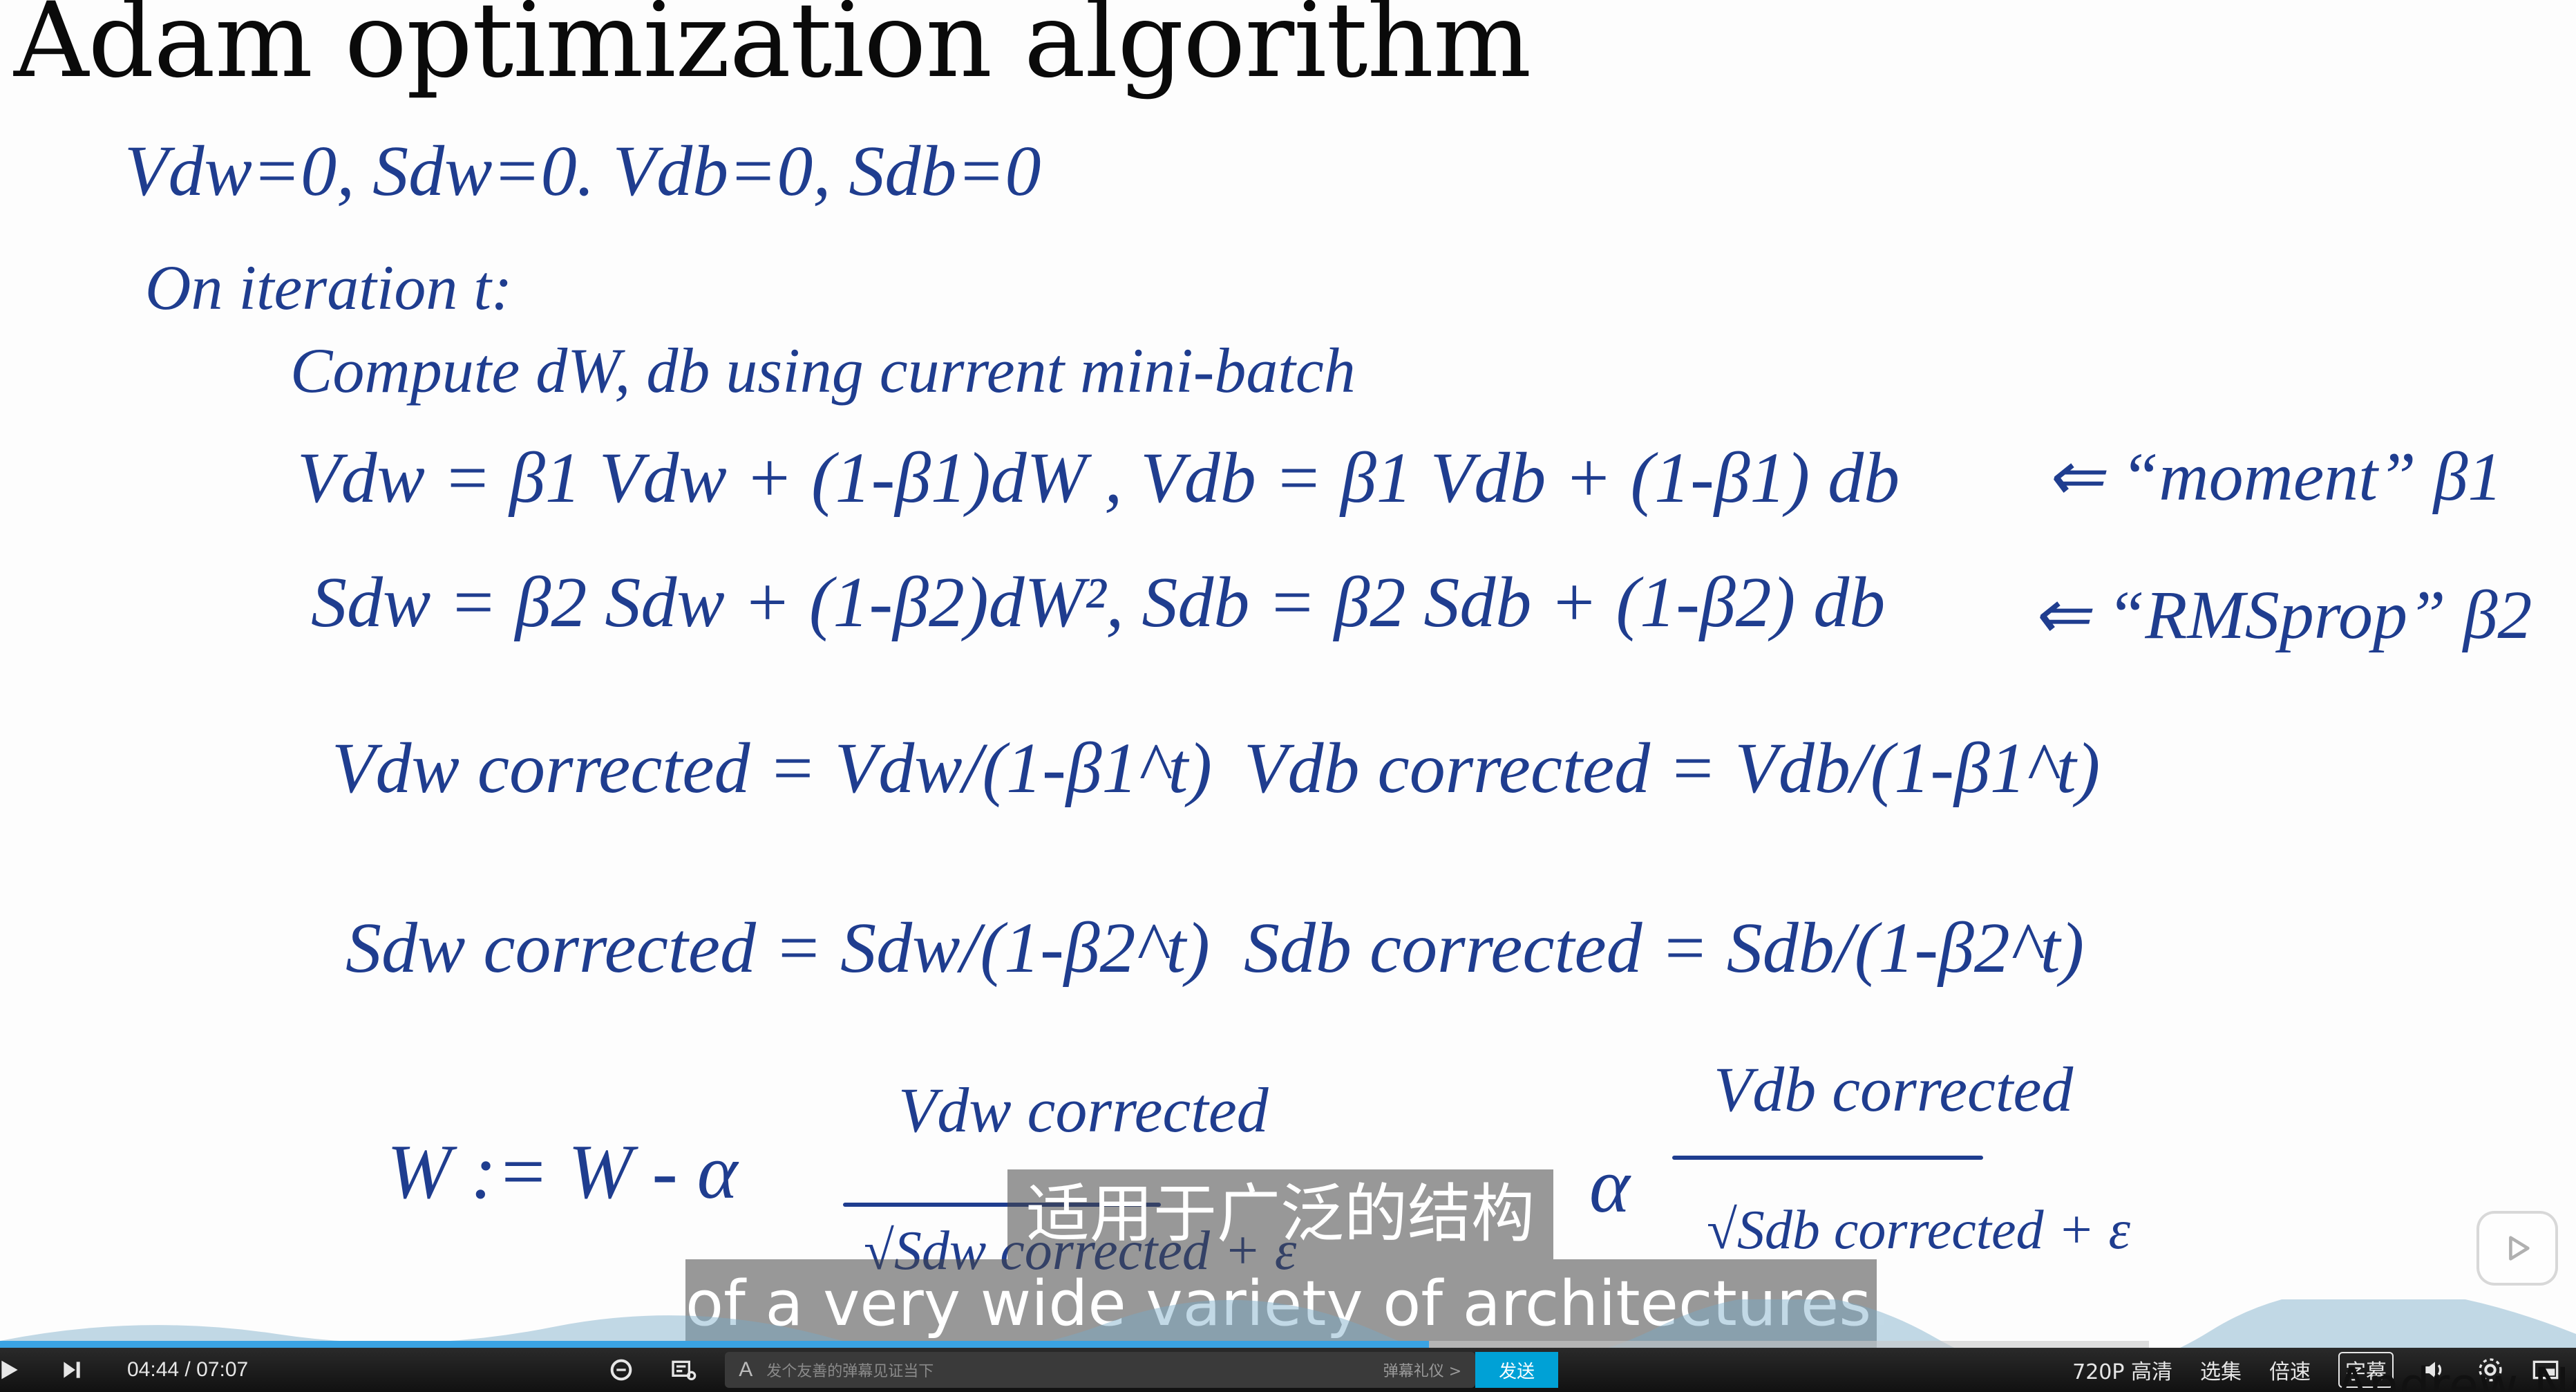 The height and width of the screenshot is (1392, 2576). What do you see at coordinates (1517, 1370) in the screenshot?
I see `send-button: 发送` at bounding box center [1517, 1370].